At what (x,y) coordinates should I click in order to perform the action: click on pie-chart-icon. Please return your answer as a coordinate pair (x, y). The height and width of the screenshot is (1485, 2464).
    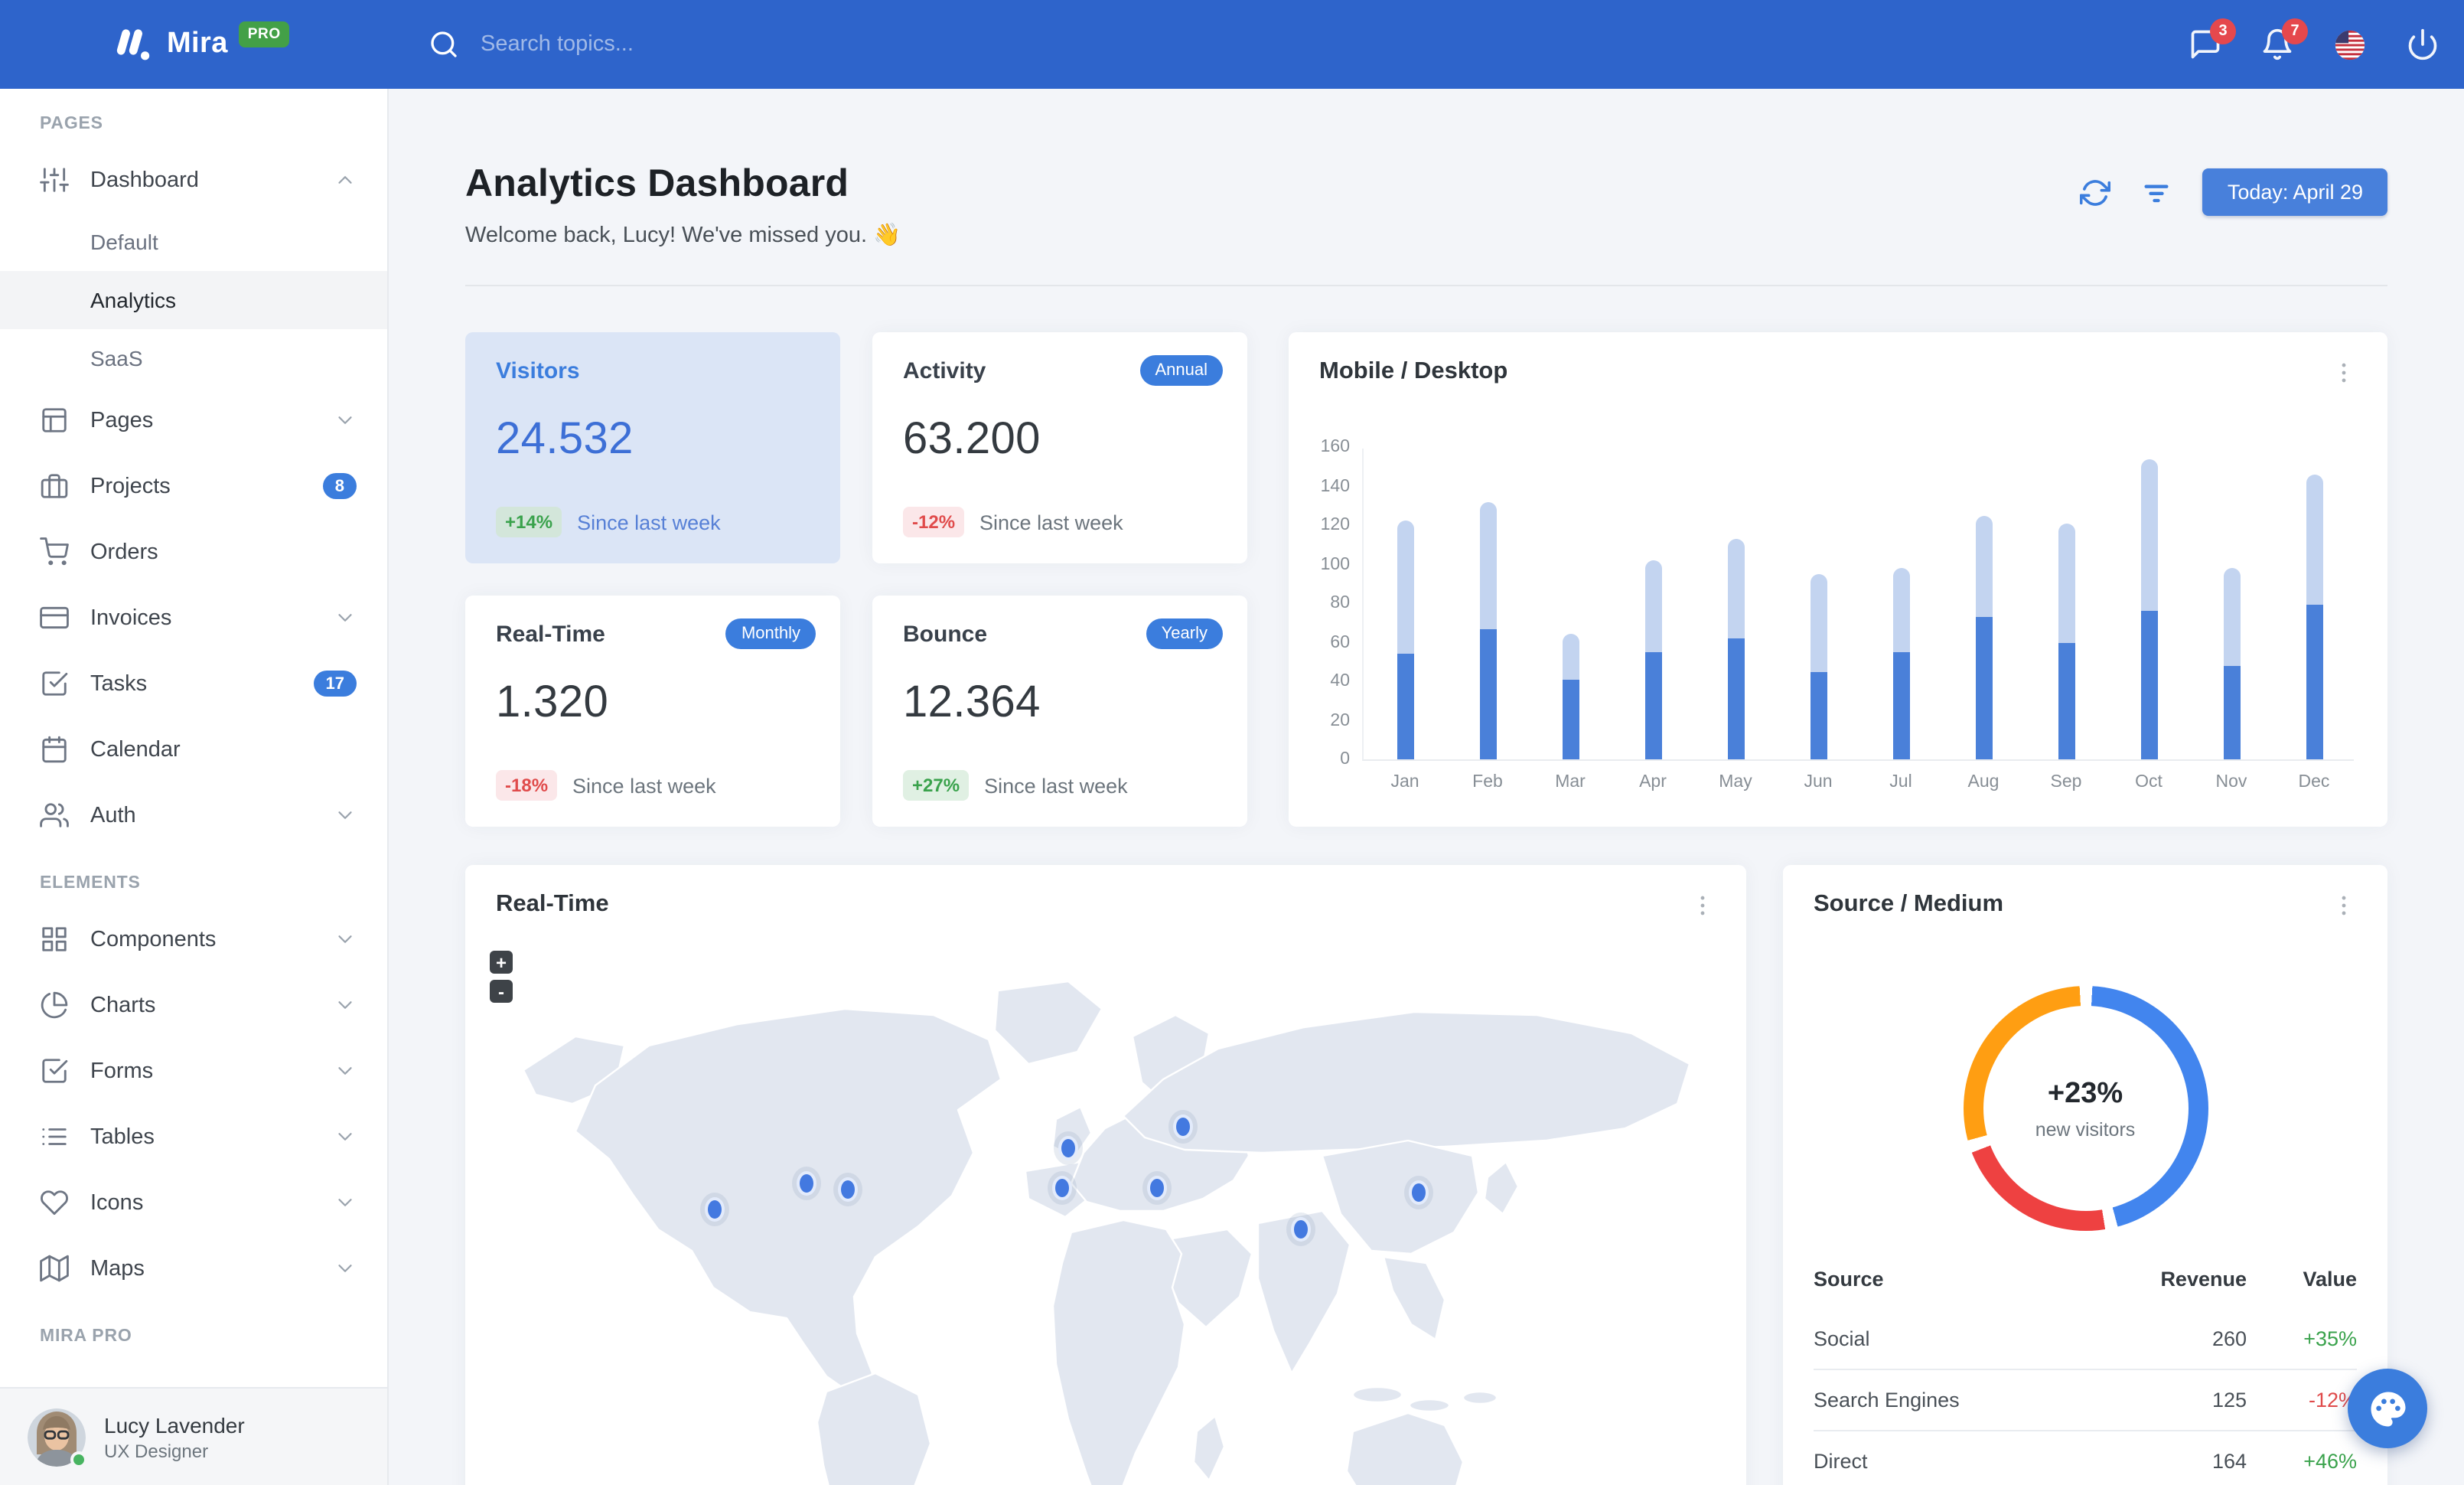
    Looking at the image, I should click on (54, 1005).